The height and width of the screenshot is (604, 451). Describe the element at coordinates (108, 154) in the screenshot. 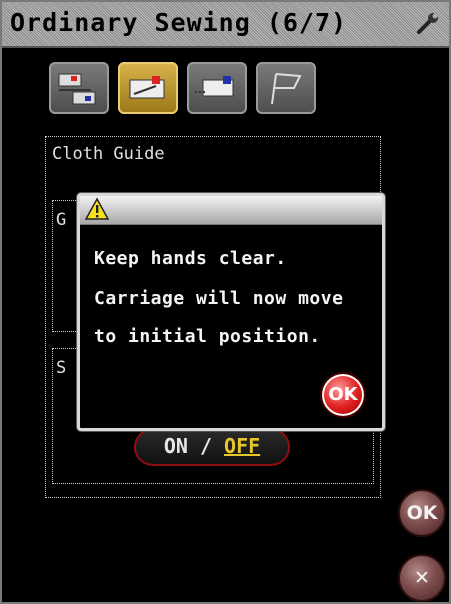

I see `panel-title: Cloth Guide` at that location.